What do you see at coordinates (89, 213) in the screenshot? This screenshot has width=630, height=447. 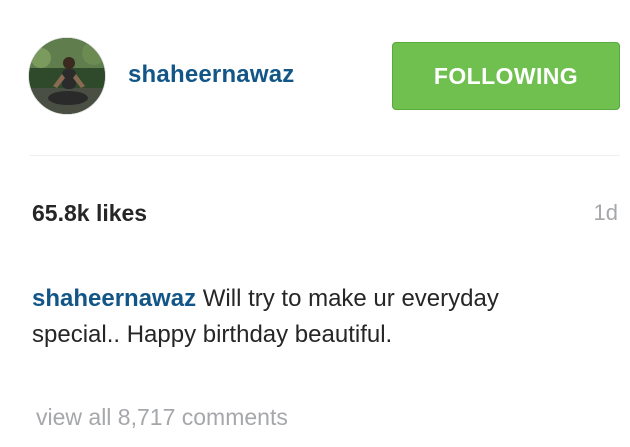 I see `likes-count: 65.8k likes` at bounding box center [89, 213].